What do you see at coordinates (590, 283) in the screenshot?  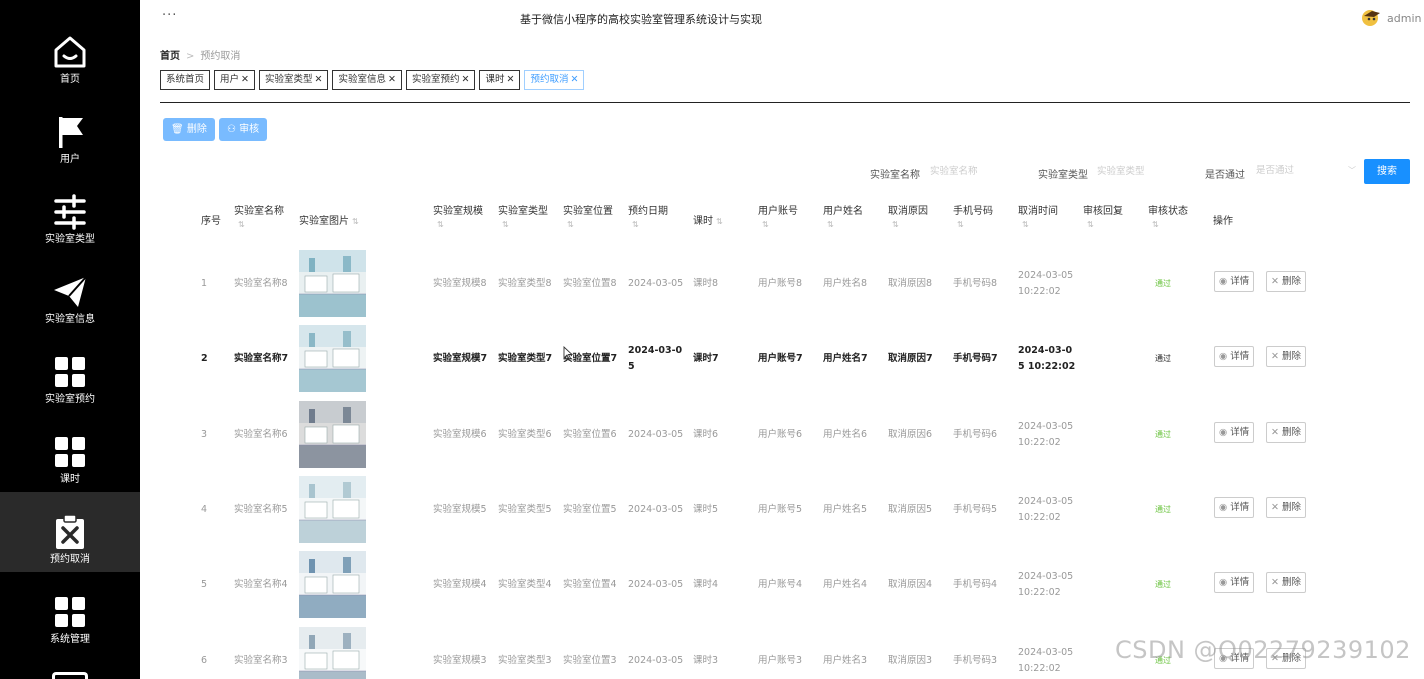 I see `cell-lab-location: 实验室位置8` at bounding box center [590, 283].